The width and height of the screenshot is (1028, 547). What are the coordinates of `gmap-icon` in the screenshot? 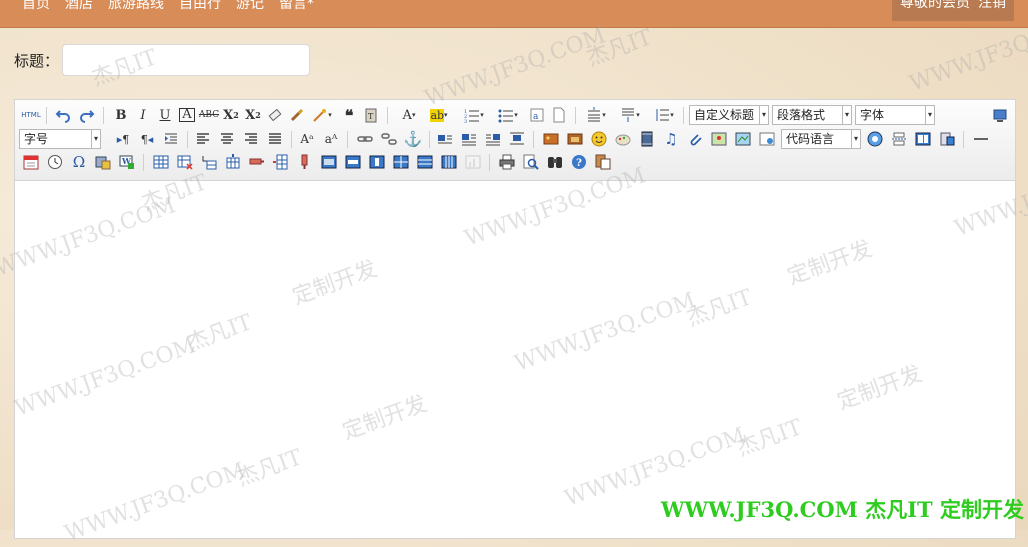 It's located at (743, 139).